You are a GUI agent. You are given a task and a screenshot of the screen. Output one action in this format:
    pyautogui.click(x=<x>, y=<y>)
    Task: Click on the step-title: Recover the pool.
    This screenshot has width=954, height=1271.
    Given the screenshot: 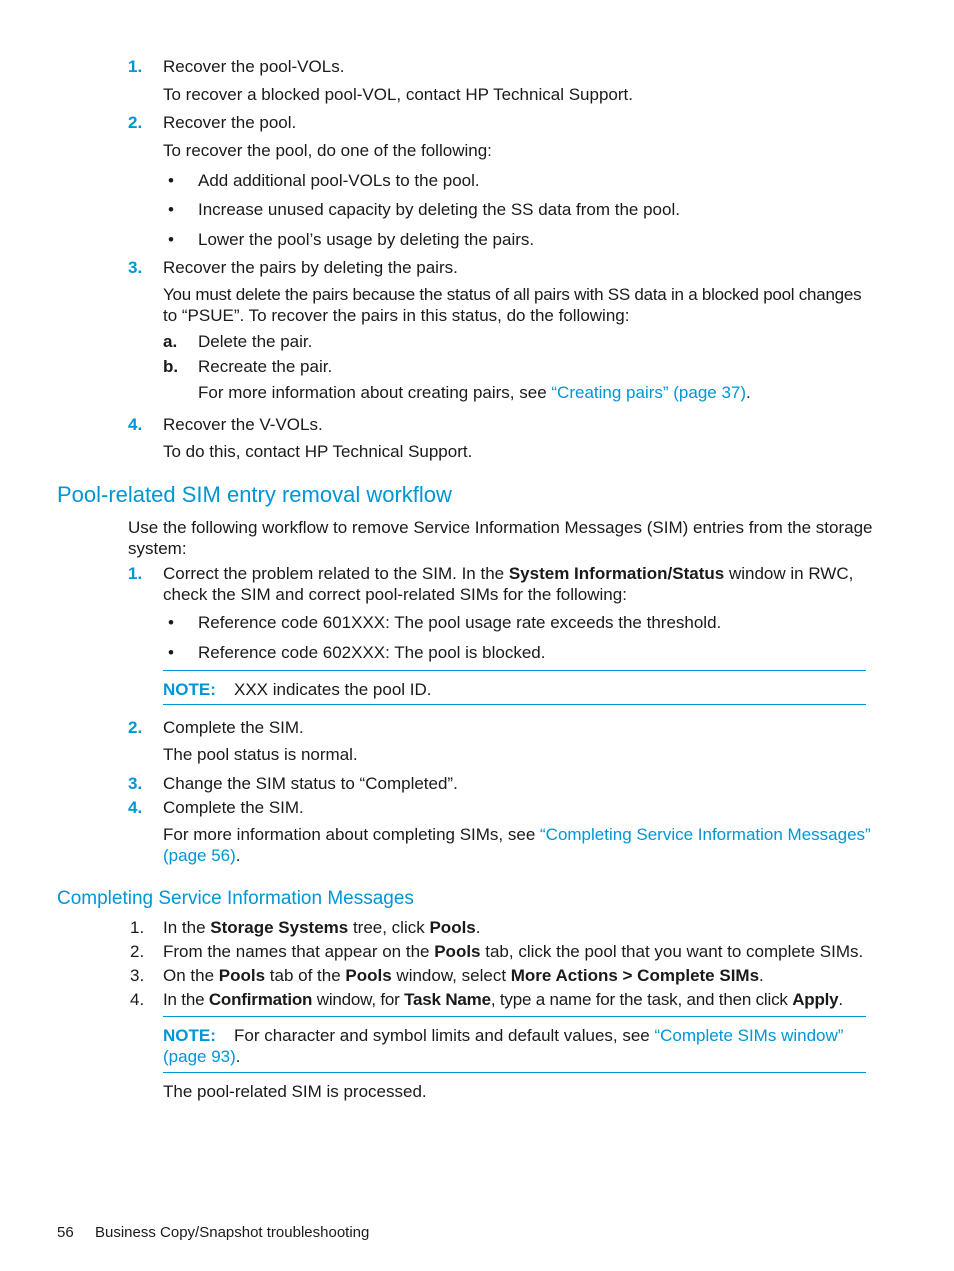 What is the action you would take?
    pyautogui.click(x=230, y=122)
    